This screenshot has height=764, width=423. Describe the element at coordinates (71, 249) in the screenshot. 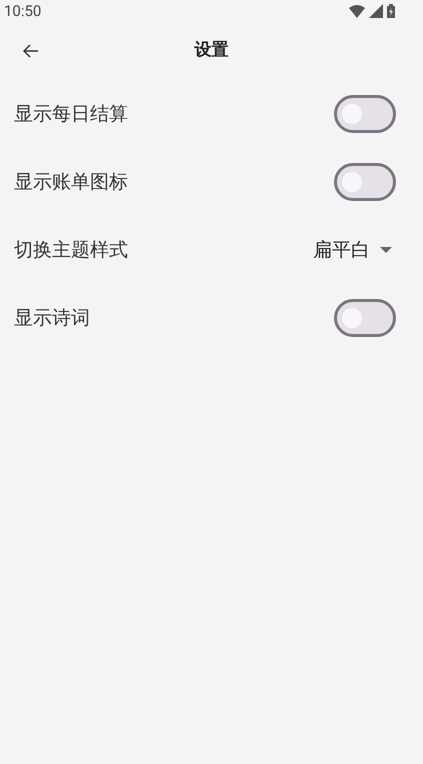

I see `setting-label: 切换主题样式` at that location.